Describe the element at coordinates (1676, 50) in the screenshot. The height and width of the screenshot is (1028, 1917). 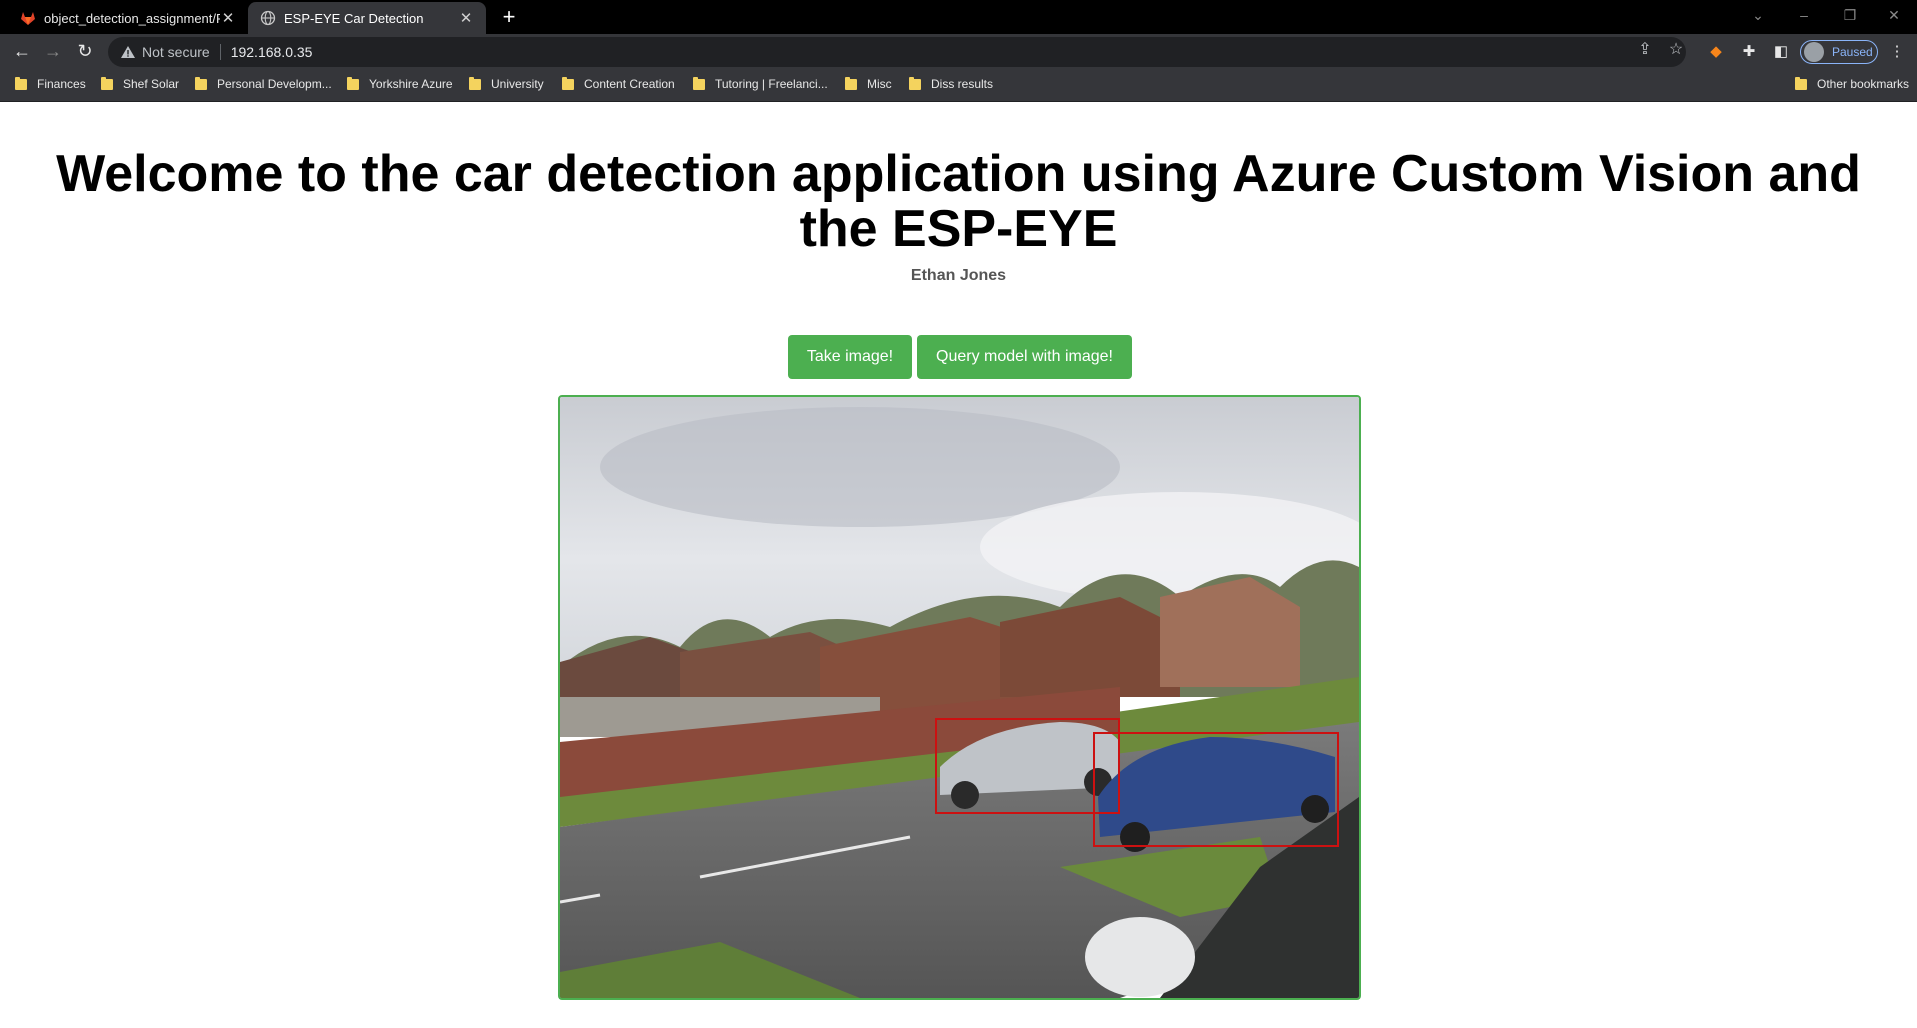
I see `bookmark-star-icon: ☆` at that location.